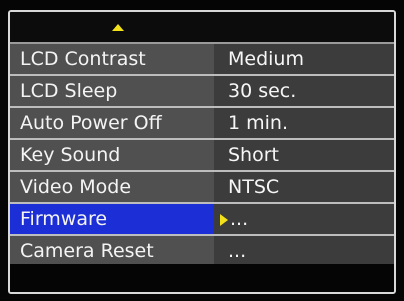  Describe the element at coordinates (118, 27) in the screenshot. I see `scroll-up-arrow-icon` at that location.